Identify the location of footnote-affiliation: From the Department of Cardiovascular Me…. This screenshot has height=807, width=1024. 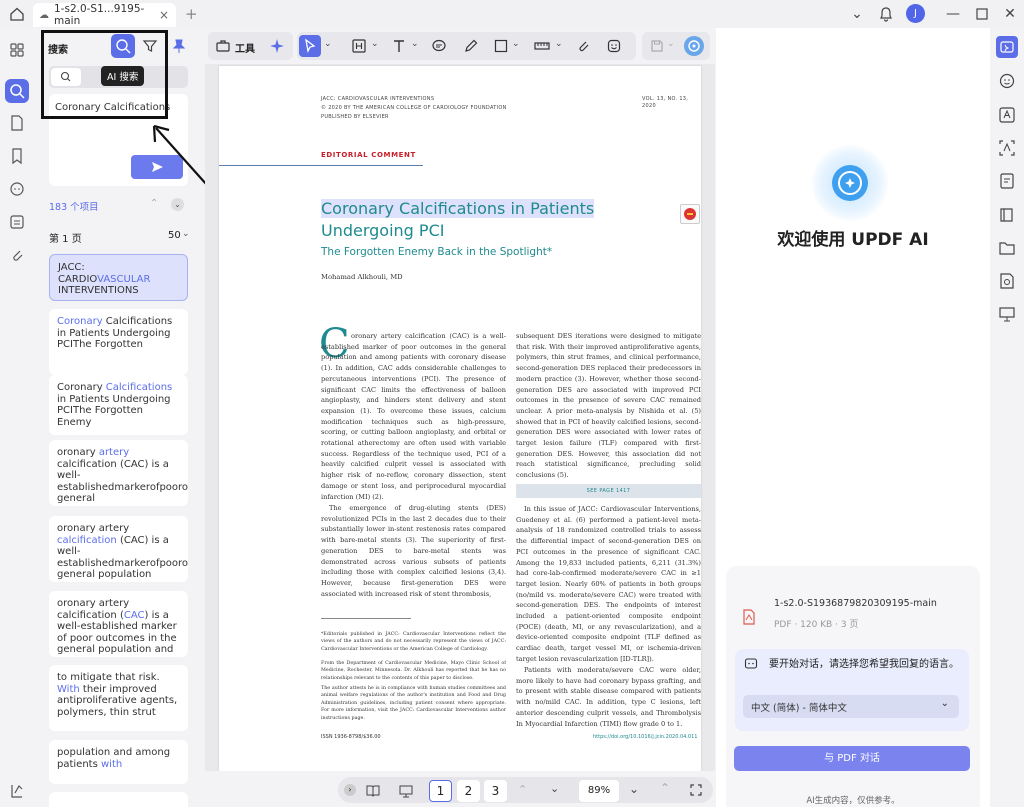
(413, 671).